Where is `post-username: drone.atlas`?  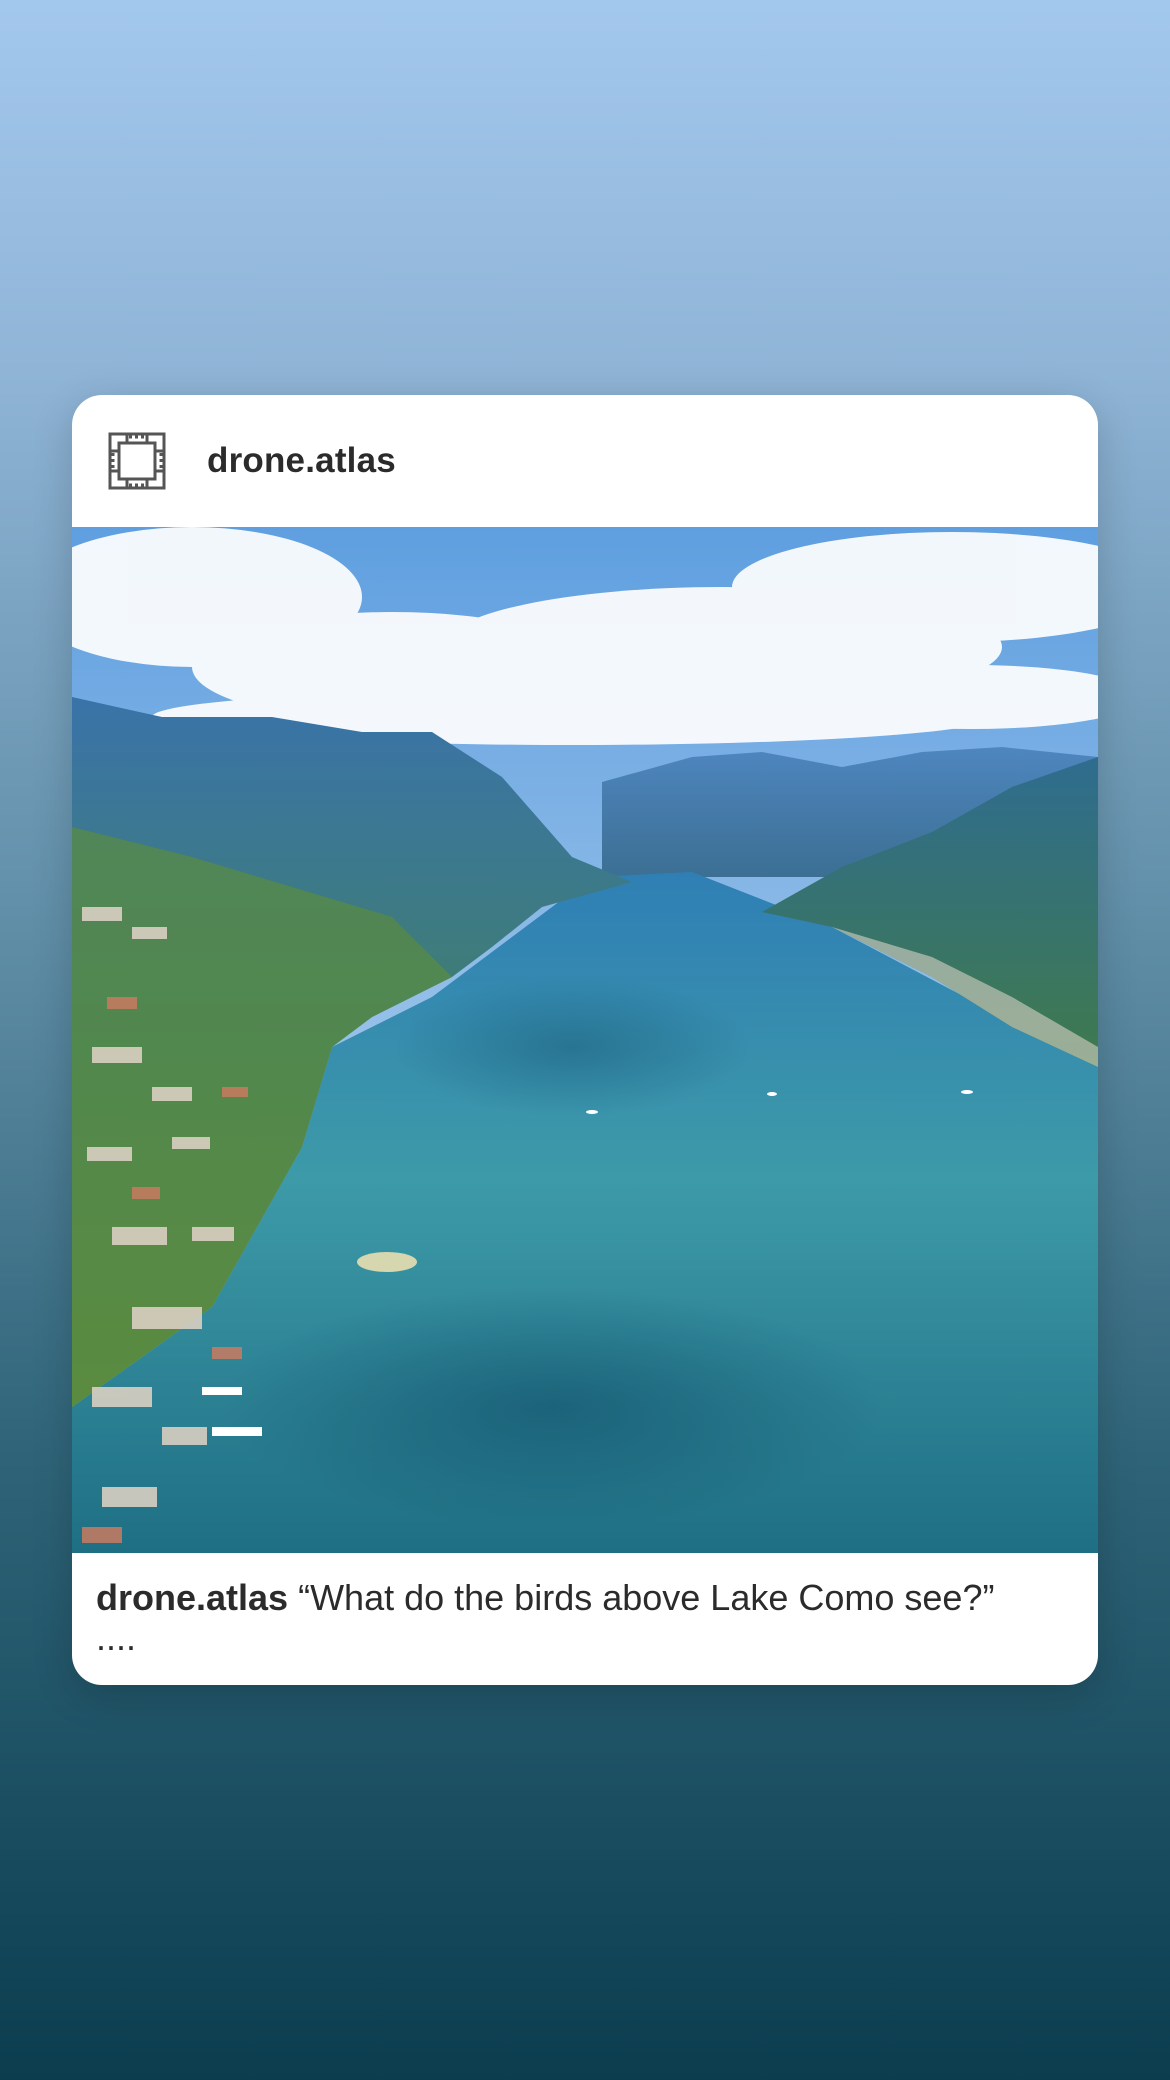
post-username: drone.atlas is located at coordinates (301, 461).